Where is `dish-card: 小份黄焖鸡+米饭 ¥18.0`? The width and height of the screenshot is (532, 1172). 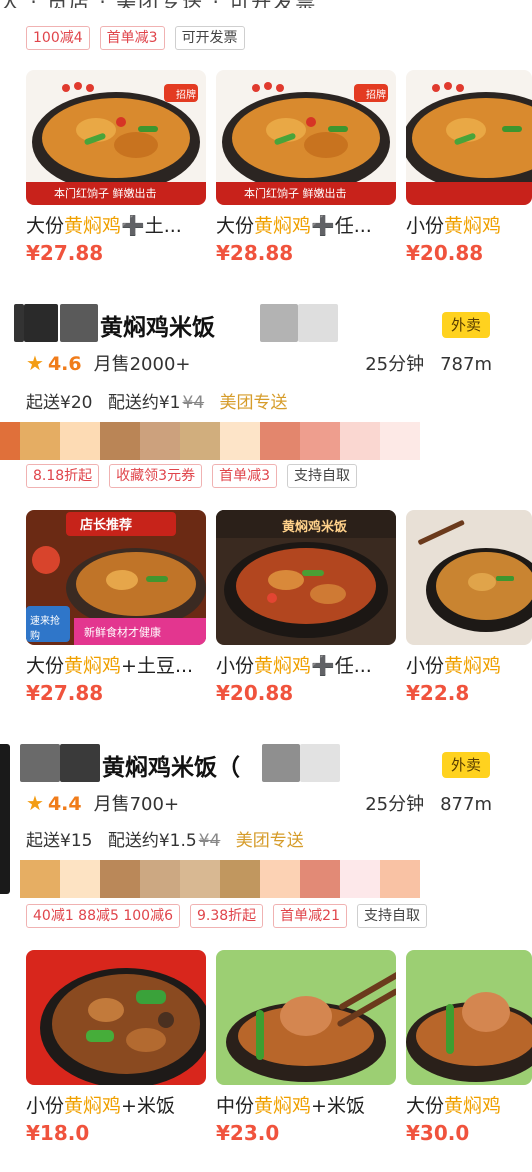
dish-card: 小份黄焖鸡+米饭 ¥18.0 is located at coordinates (116, 1048).